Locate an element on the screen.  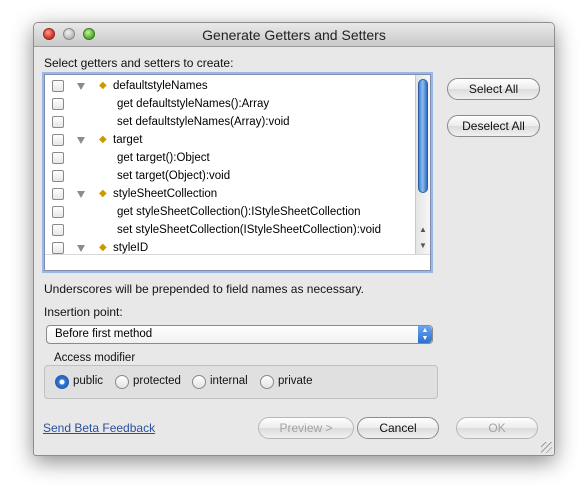
window-title: Generate Getters and Setters is located at coordinates (294, 35).